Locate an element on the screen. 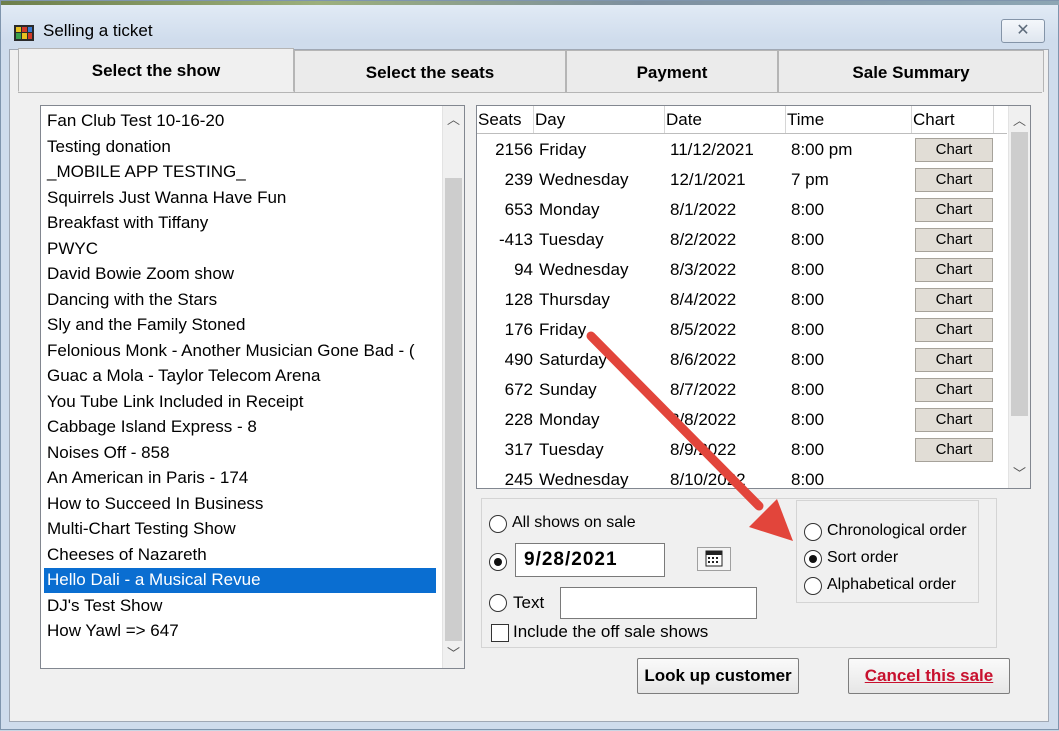 This screenshot has height=731, width=1059. show-list-item: _MOBILE APP TESTING_ is located at coordinates (240, 172).